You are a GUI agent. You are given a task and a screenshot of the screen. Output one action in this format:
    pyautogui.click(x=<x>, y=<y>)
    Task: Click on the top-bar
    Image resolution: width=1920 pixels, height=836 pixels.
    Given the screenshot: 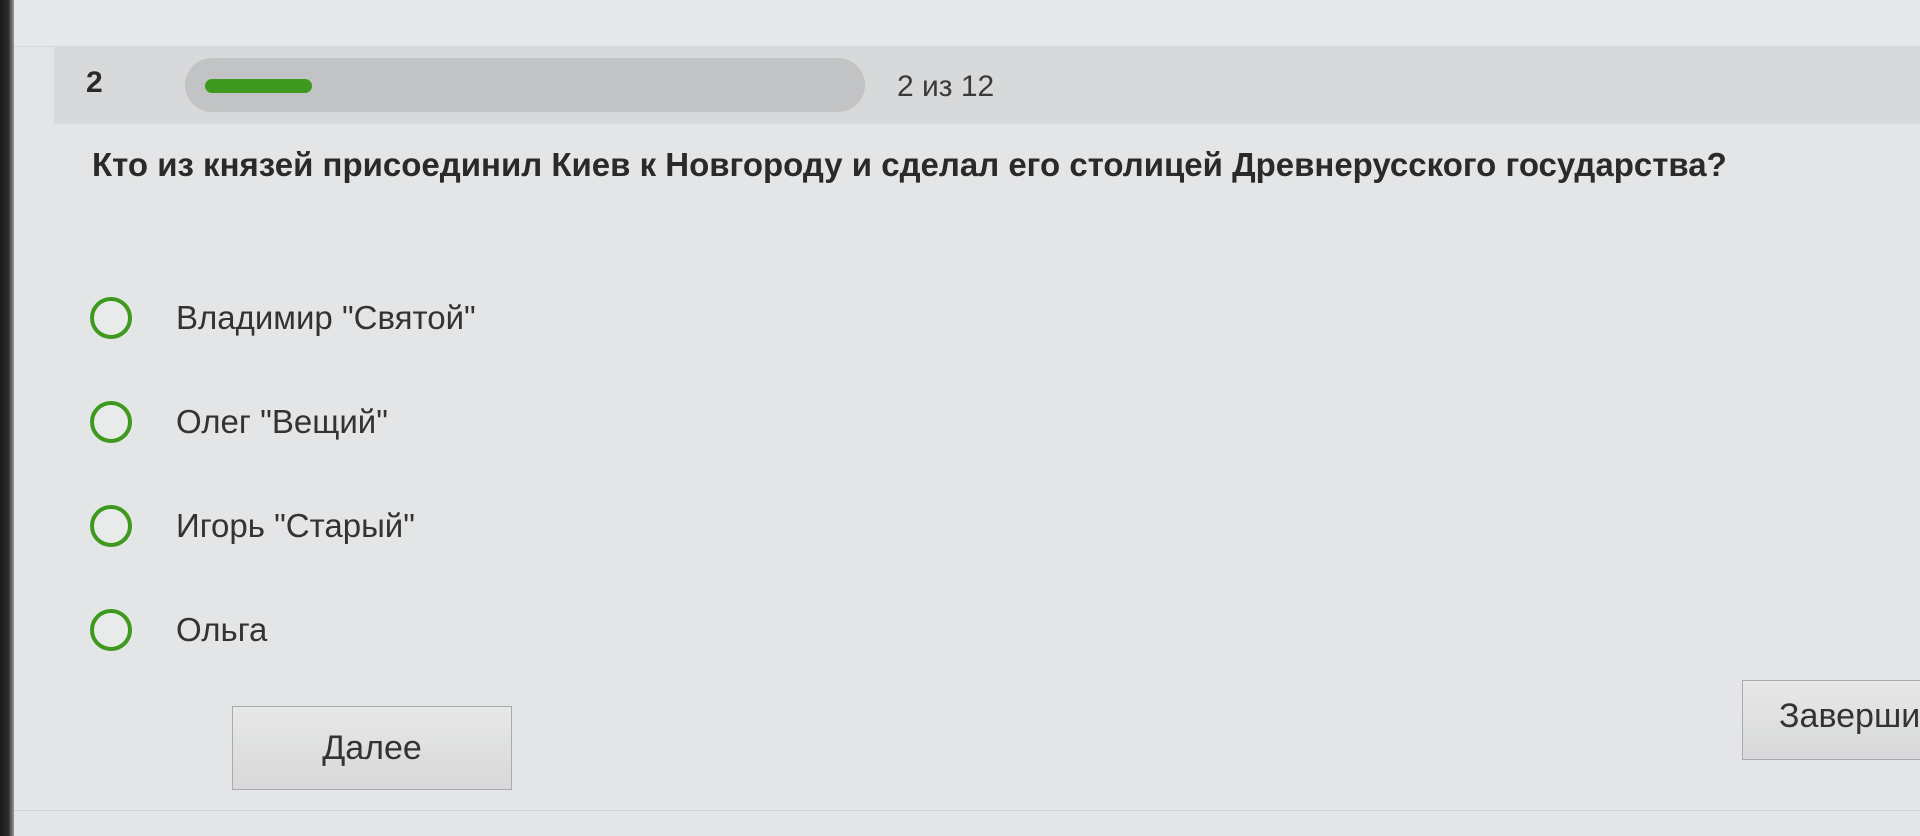 What is the action you would take?
    pyautogui.click(x=967, y=23)
    